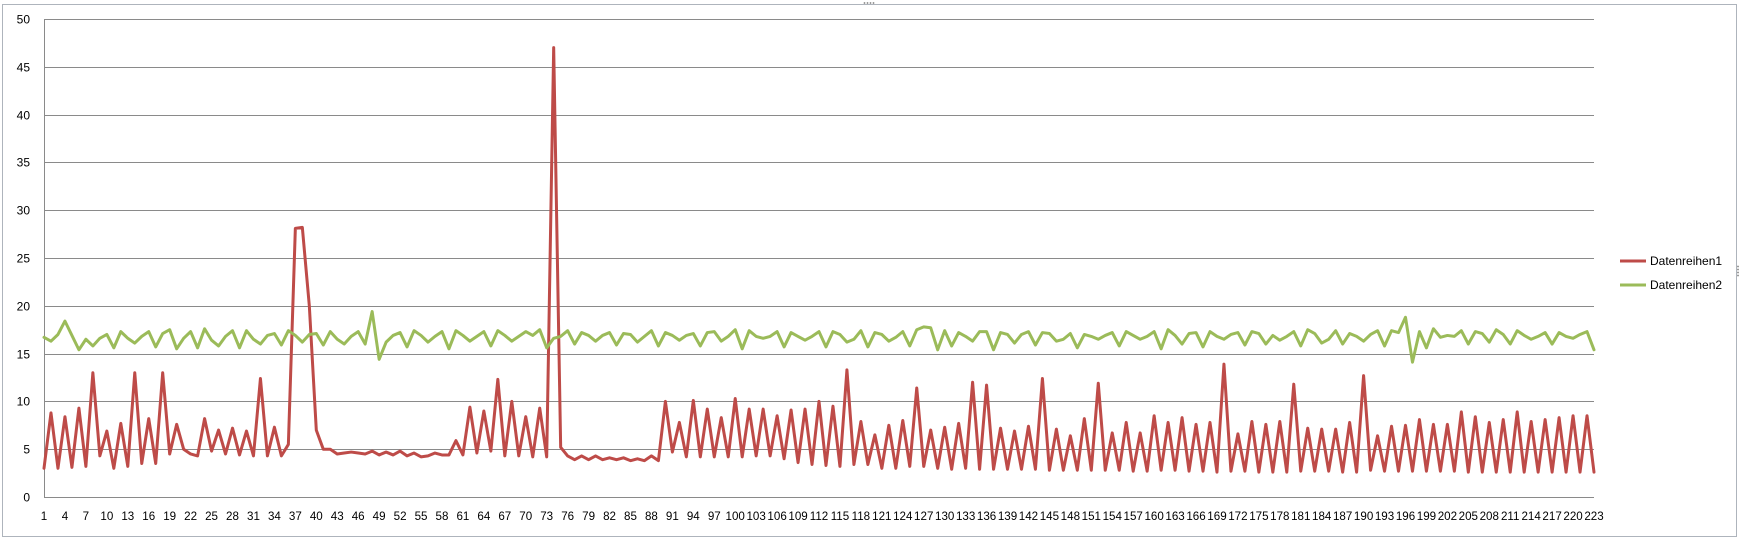  What do you see at coordinates (1028, 516) in the screenshot?
I see `x-tick-label: 142` at bounding box center [1028, 516].